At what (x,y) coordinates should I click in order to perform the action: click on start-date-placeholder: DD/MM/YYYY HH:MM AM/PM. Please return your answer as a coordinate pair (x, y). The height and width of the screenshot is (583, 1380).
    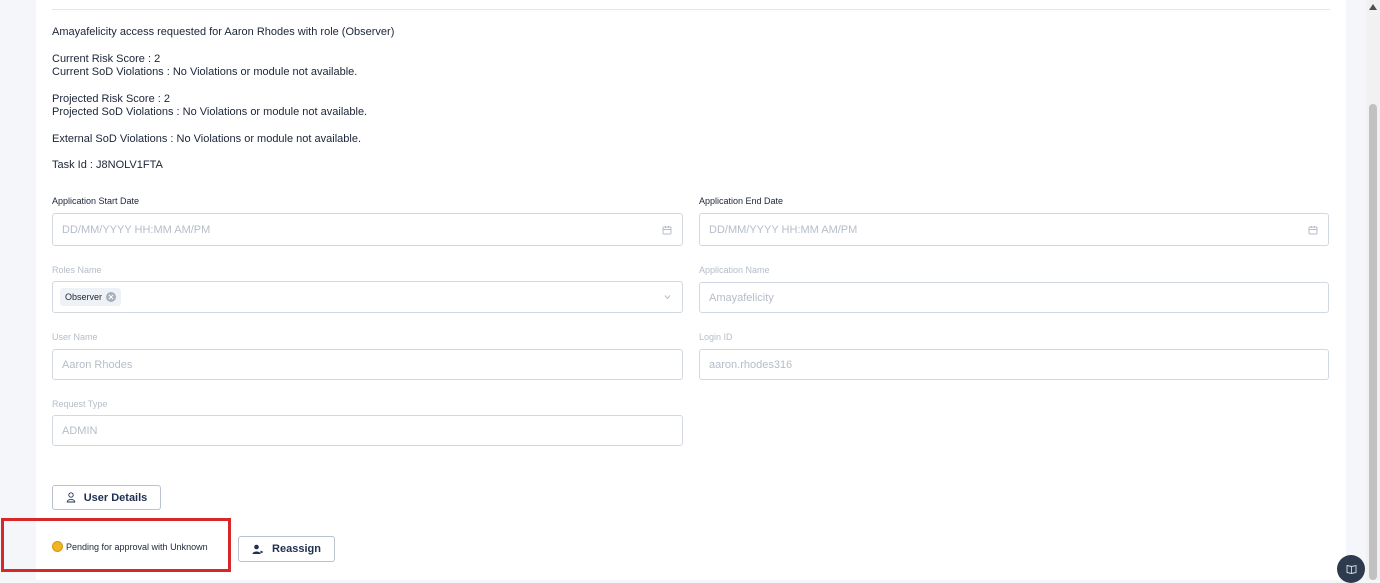
    Looking at the image, I should click on (136, 229).